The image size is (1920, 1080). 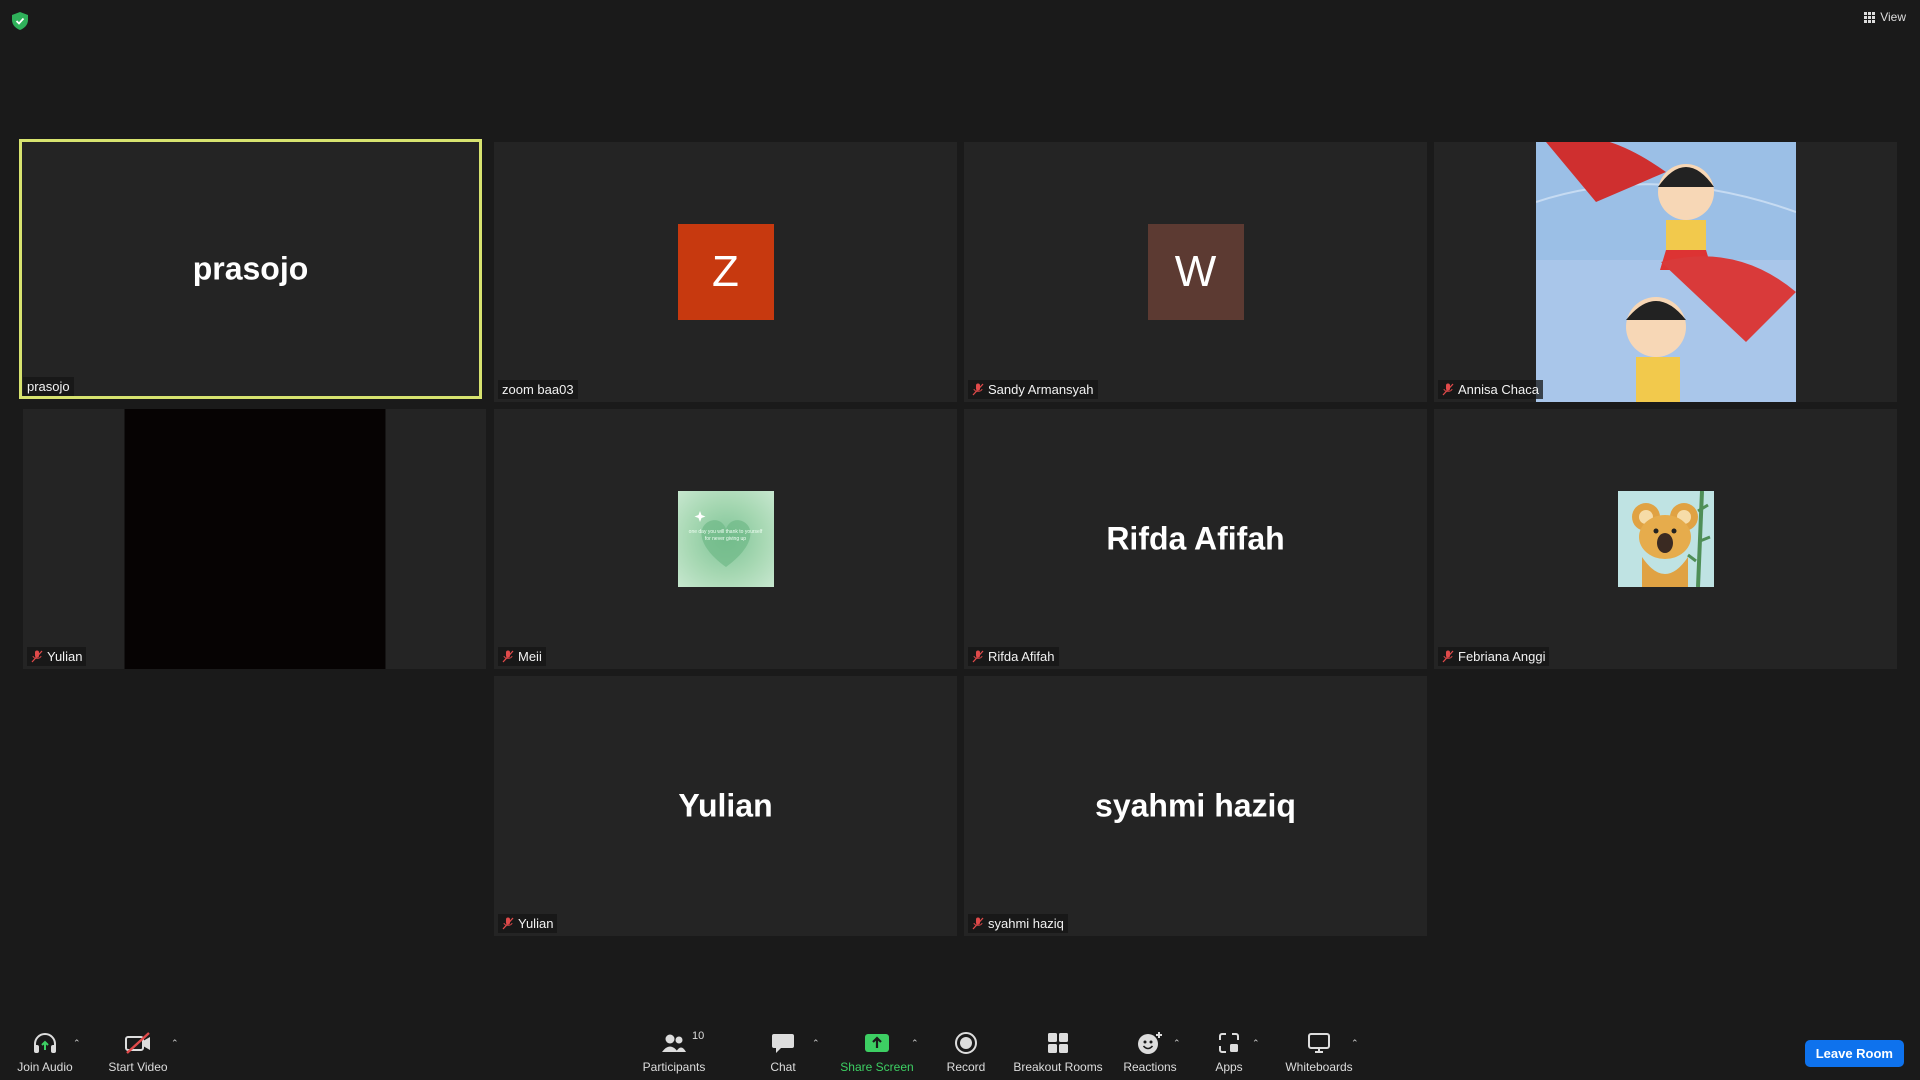 What do you see at coordinates (1870, 17) in the screenshot?
I see `grid-icon` at bounding box center [1870, 17].